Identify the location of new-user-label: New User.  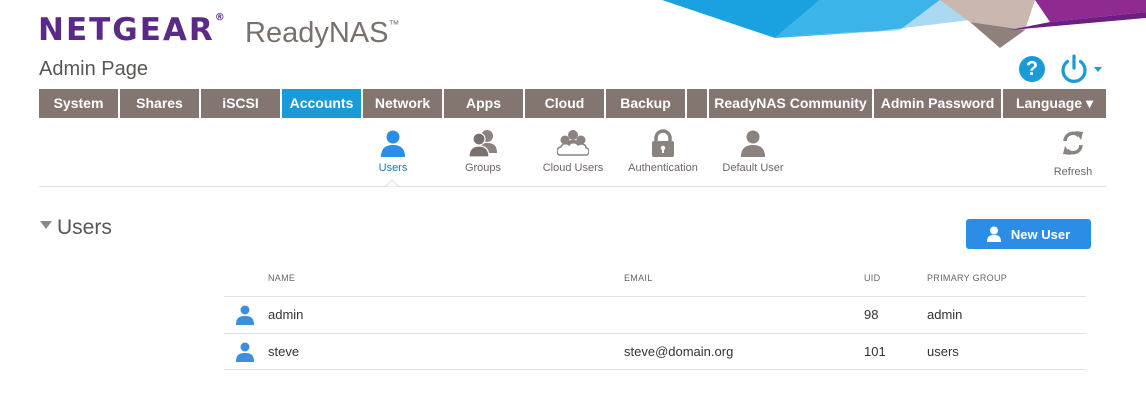
(1040, 234).